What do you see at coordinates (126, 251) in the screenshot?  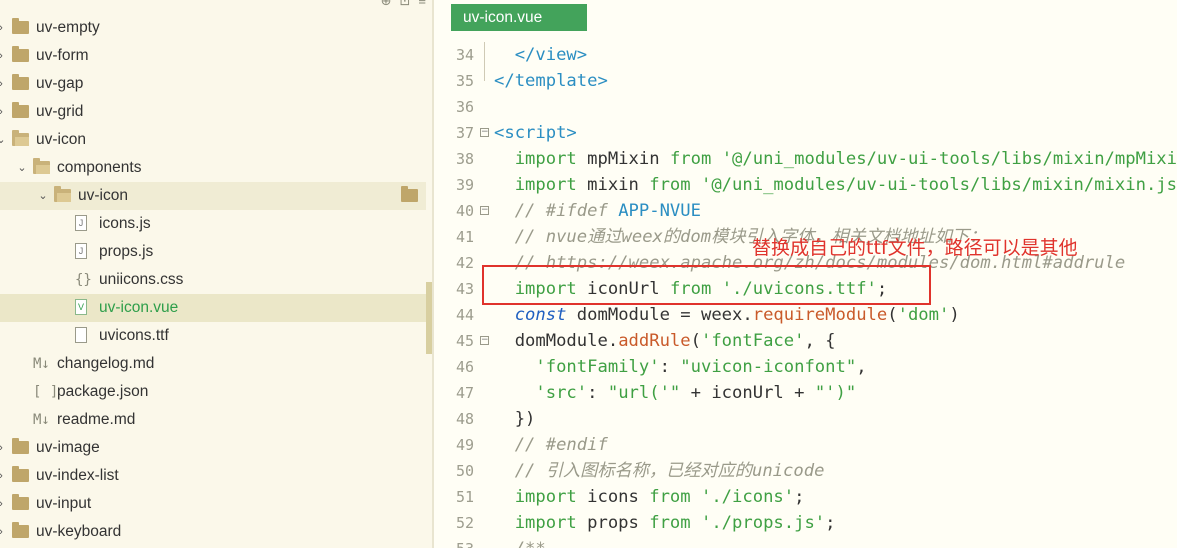 I see `tree-item-label: props.js` at bounding box center [126, 251].